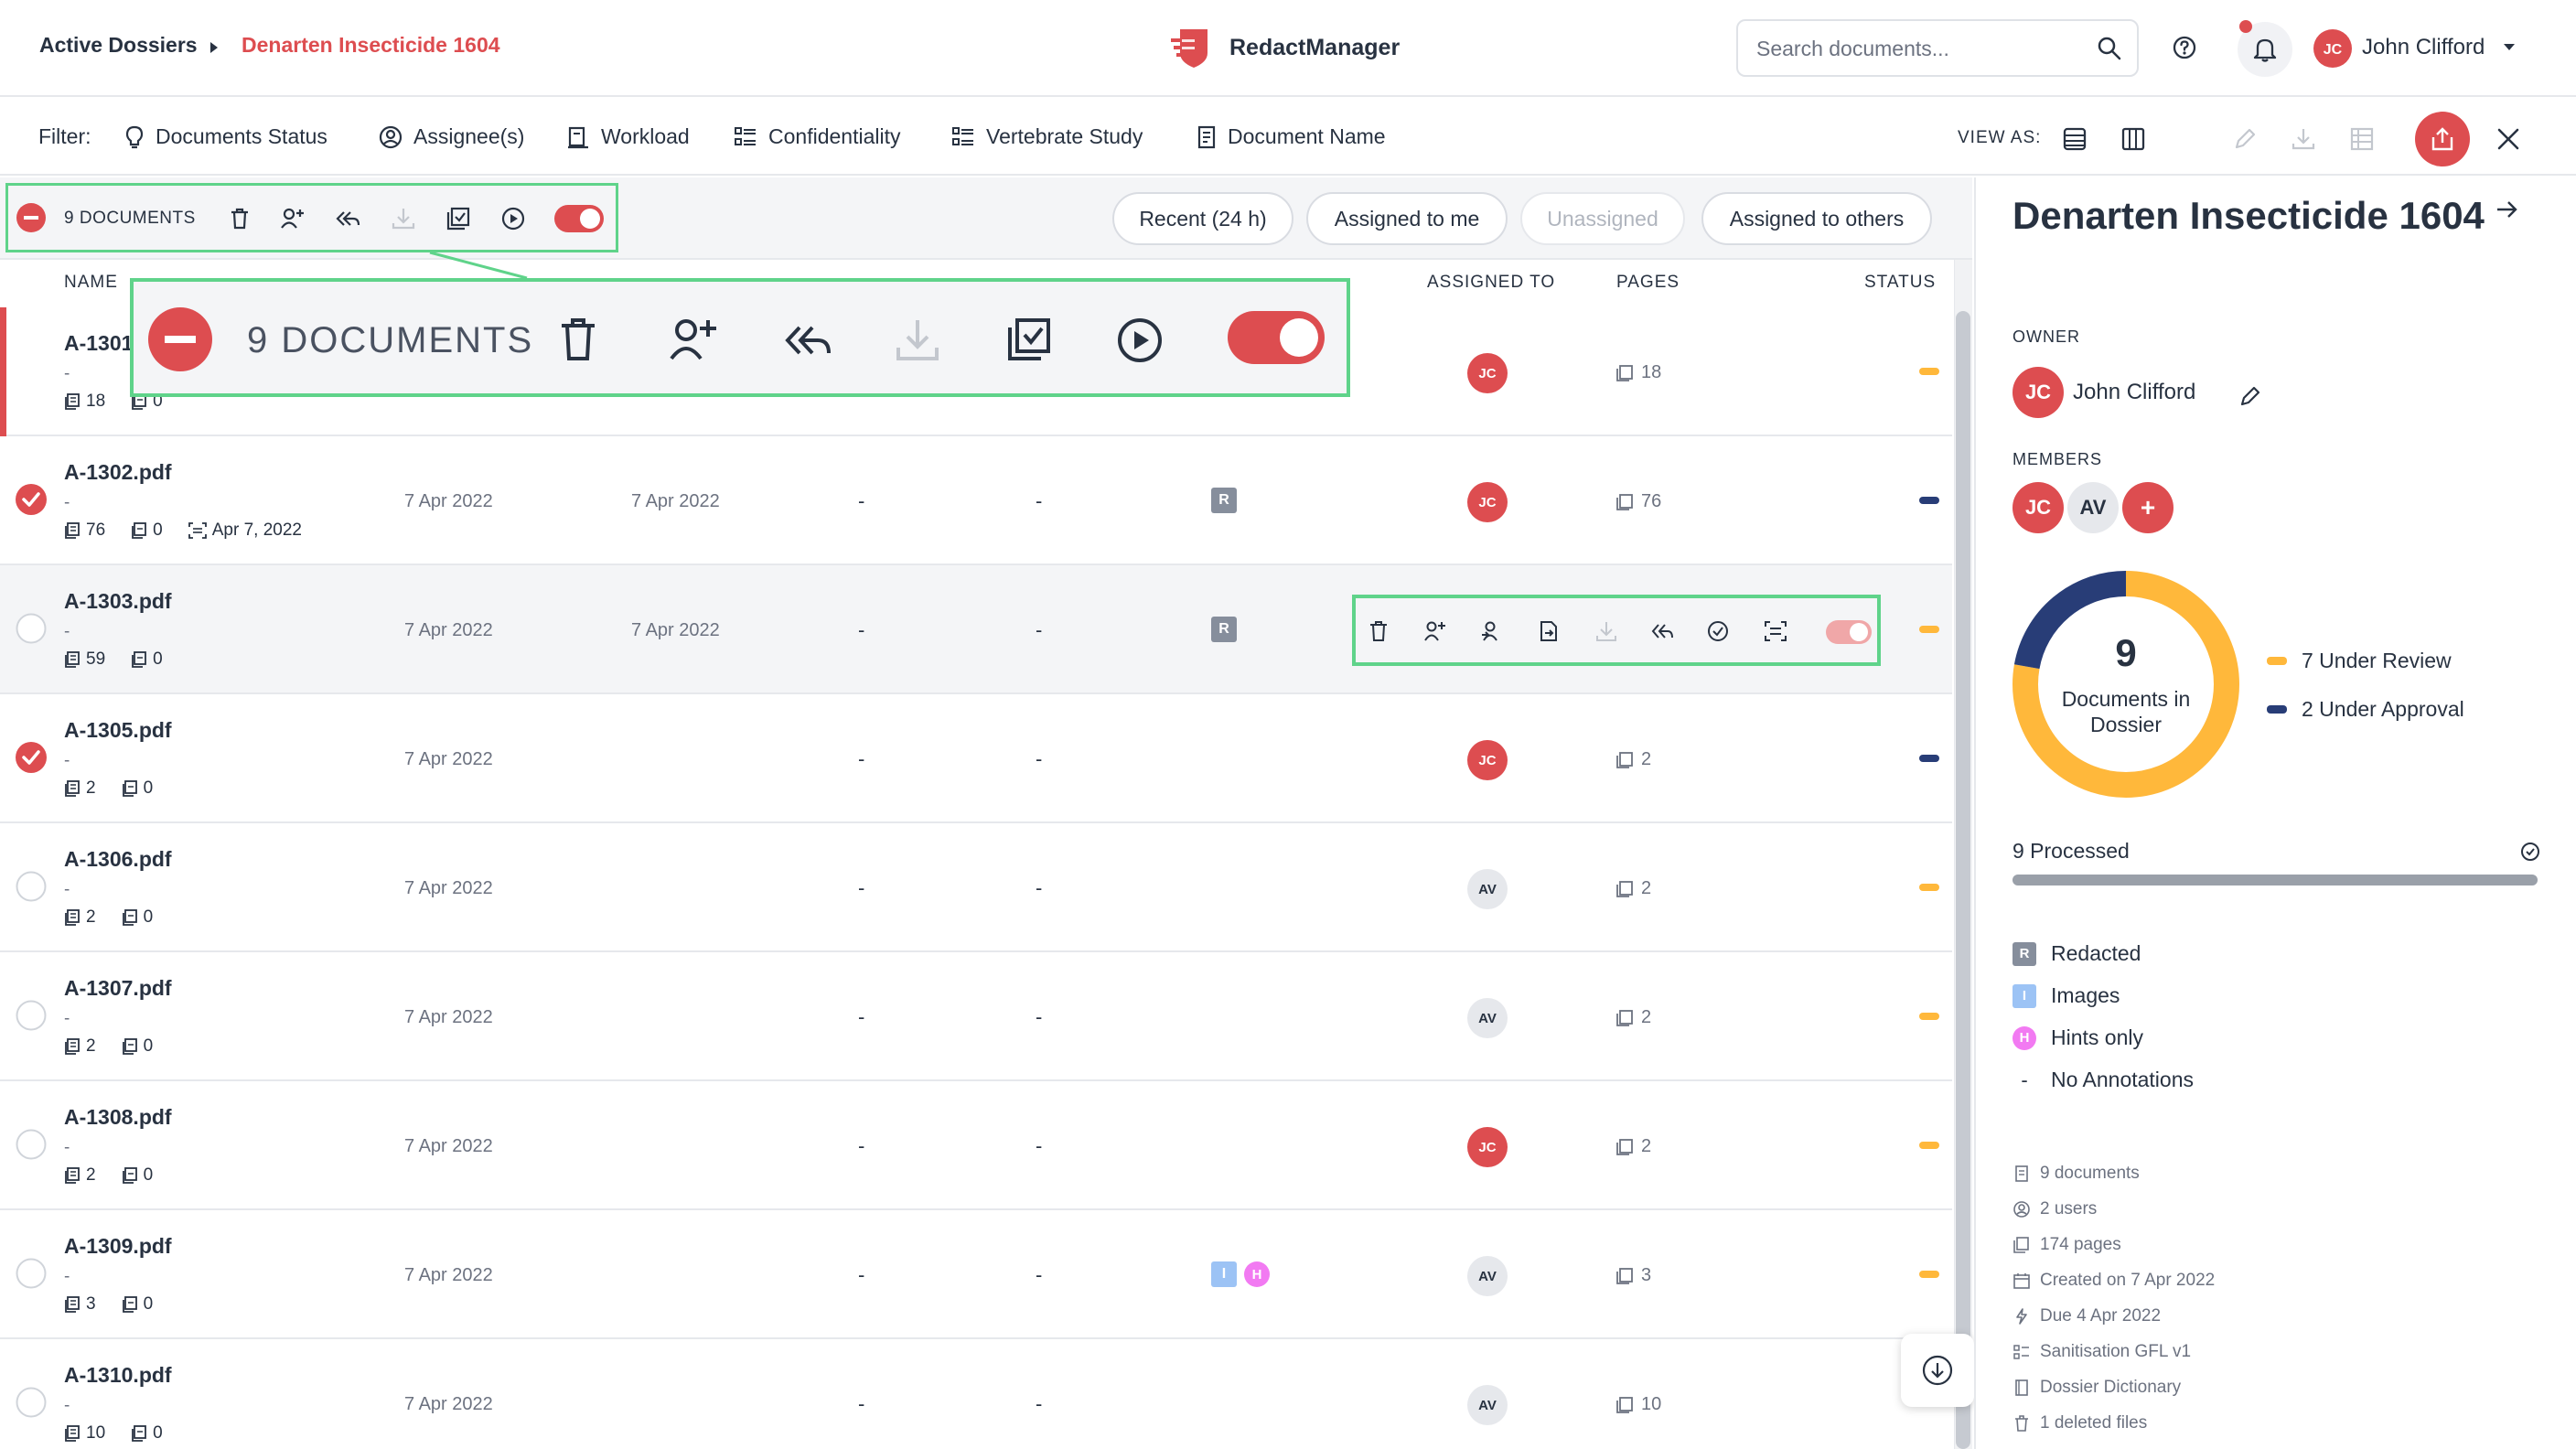  Describe the element at coordinates (2185, 47) in the screenshot. I see `help-icon` at that location.